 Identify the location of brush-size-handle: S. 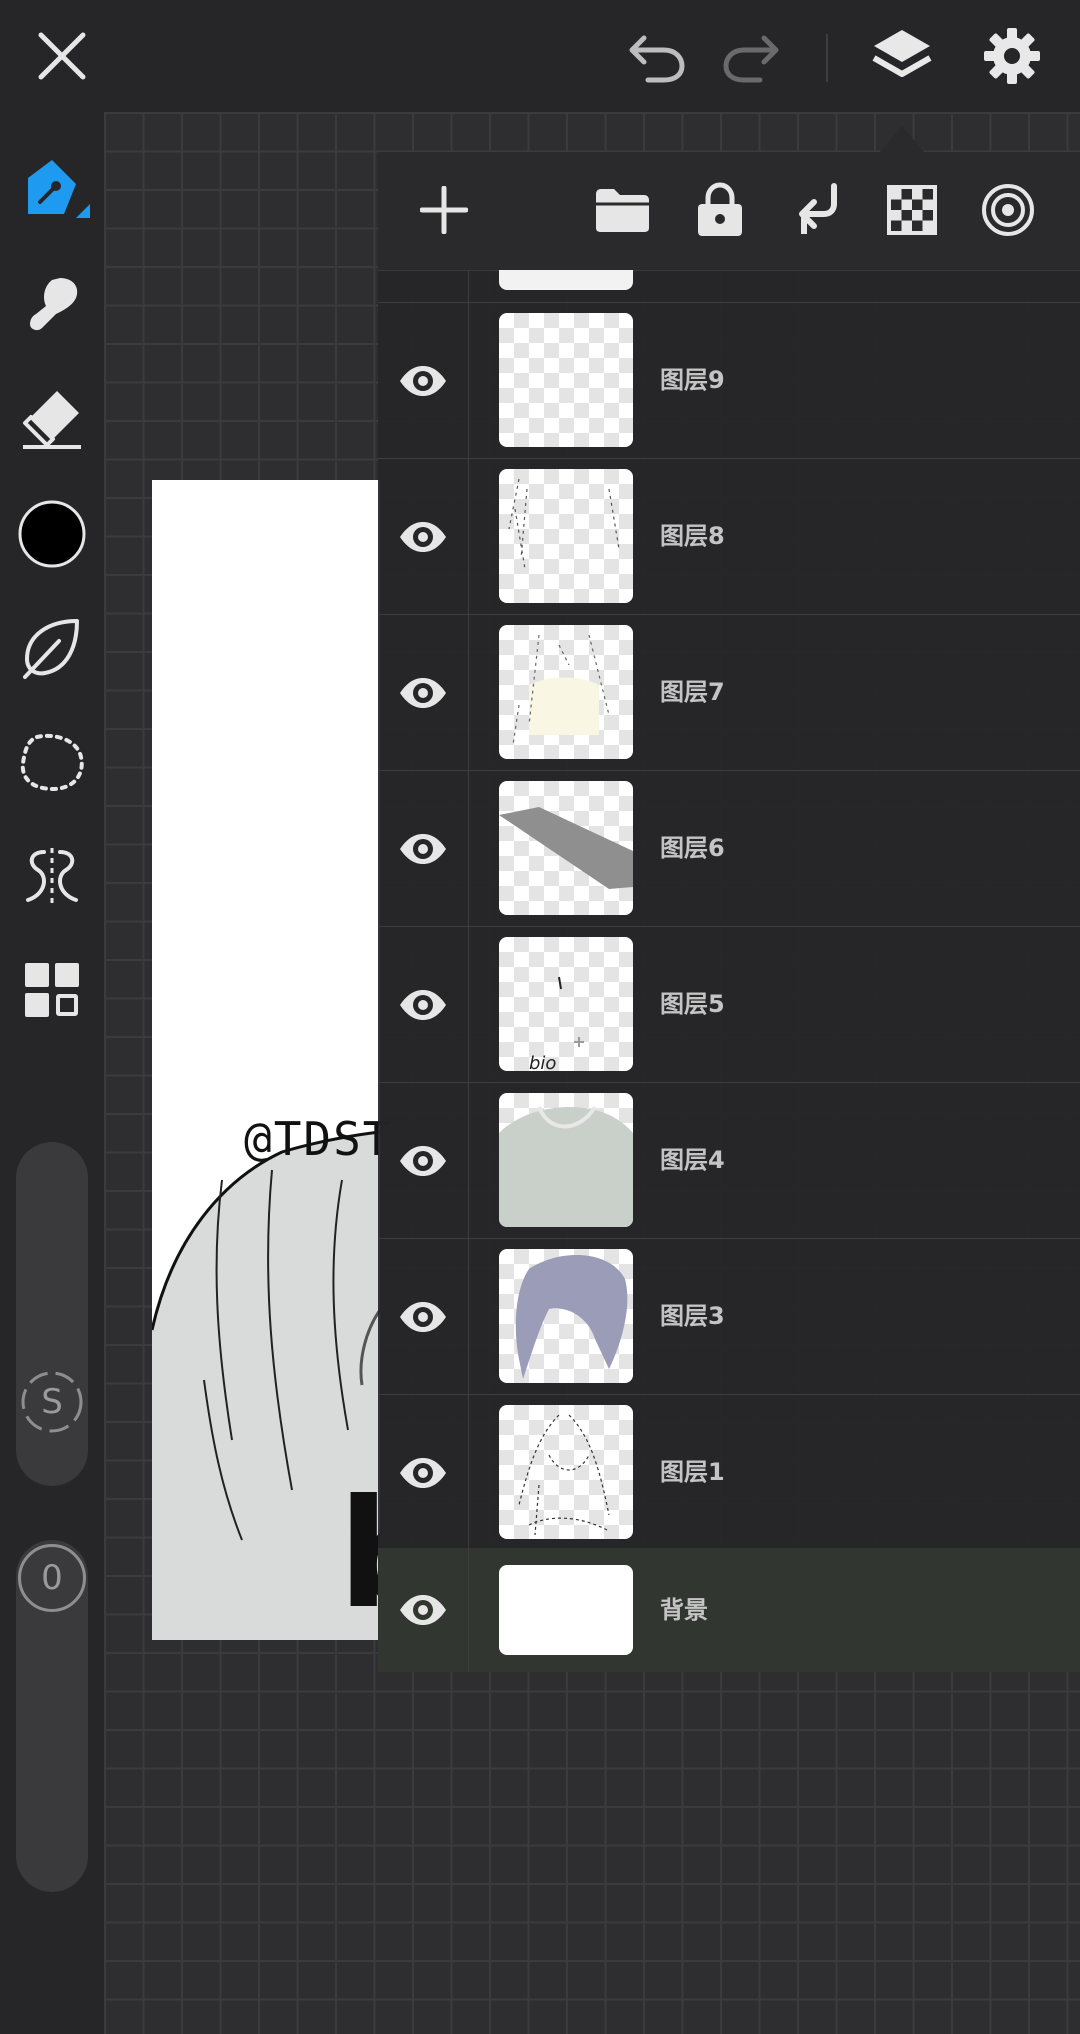
(52, 1402).